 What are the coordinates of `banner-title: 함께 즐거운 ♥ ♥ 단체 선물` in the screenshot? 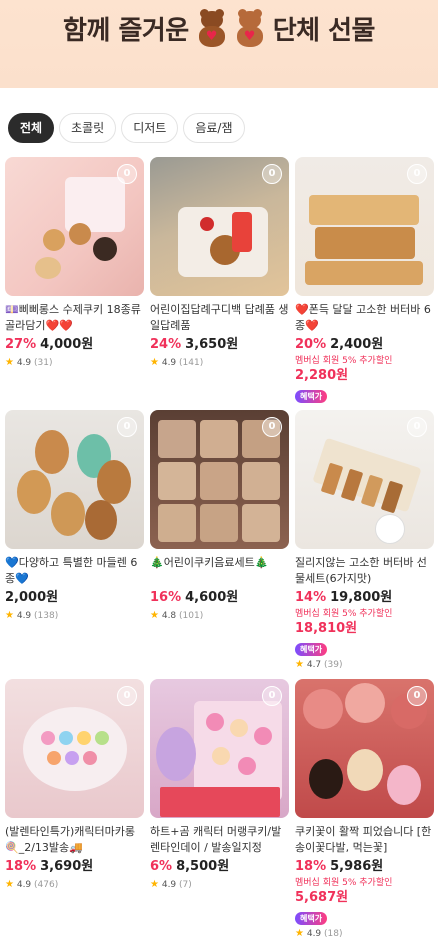 It's located at (219, 27).